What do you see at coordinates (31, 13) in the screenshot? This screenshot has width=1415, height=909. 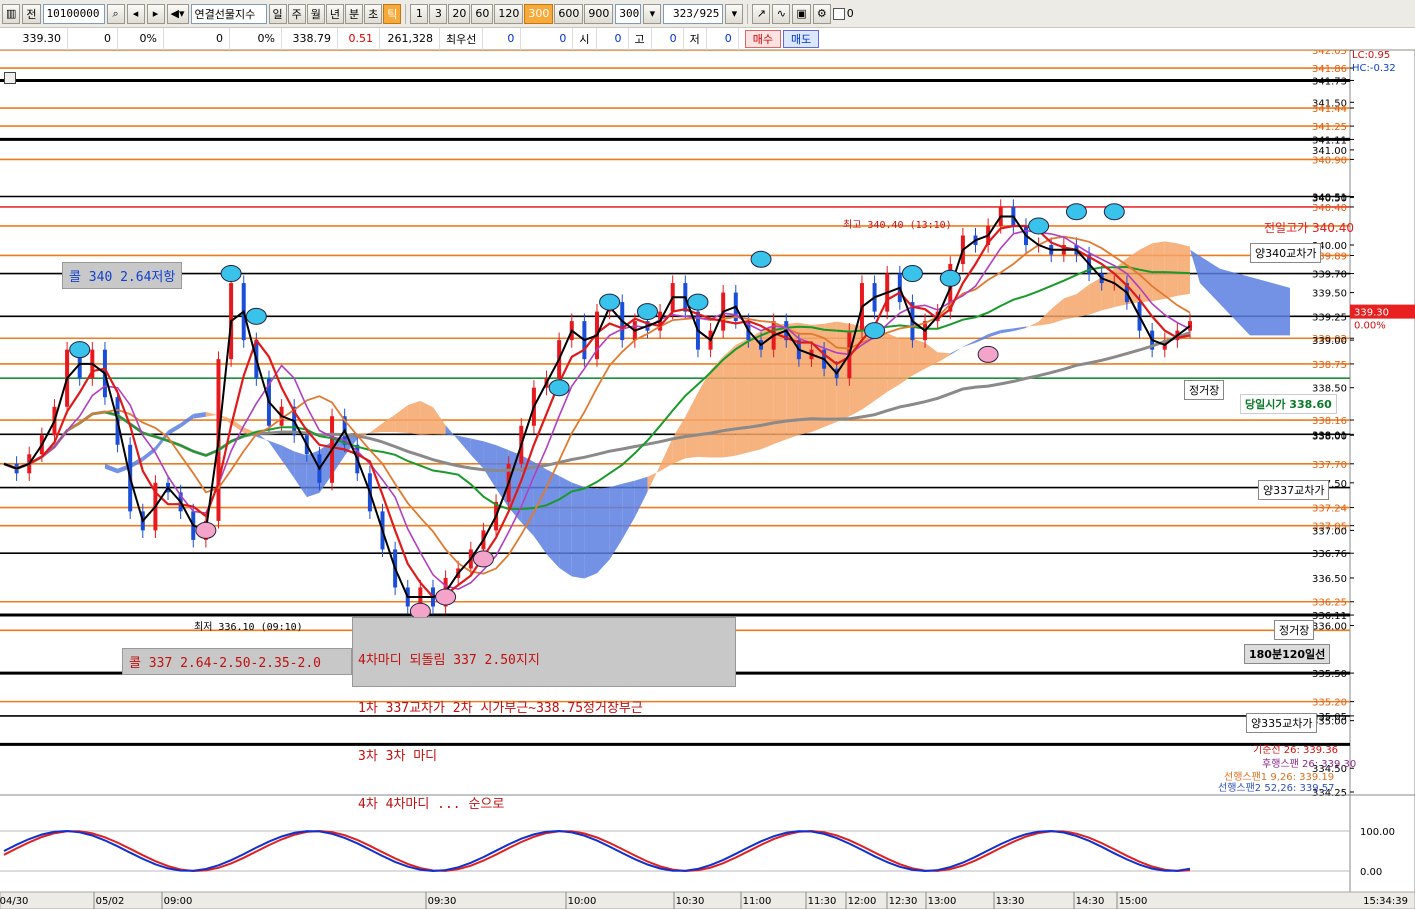 I see `code-prefix-button: 전` at bounding box center [31, 13].